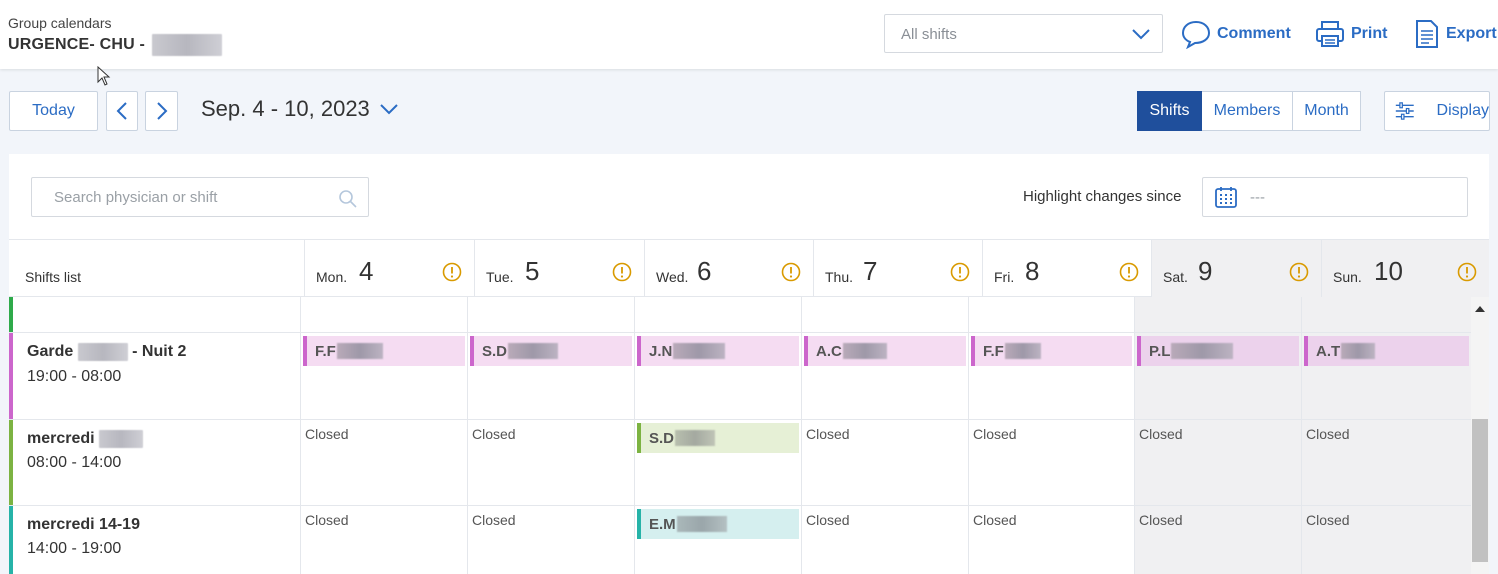 The image size is (1498, 574). I want to click on today-button: Today, so click(53, 111).